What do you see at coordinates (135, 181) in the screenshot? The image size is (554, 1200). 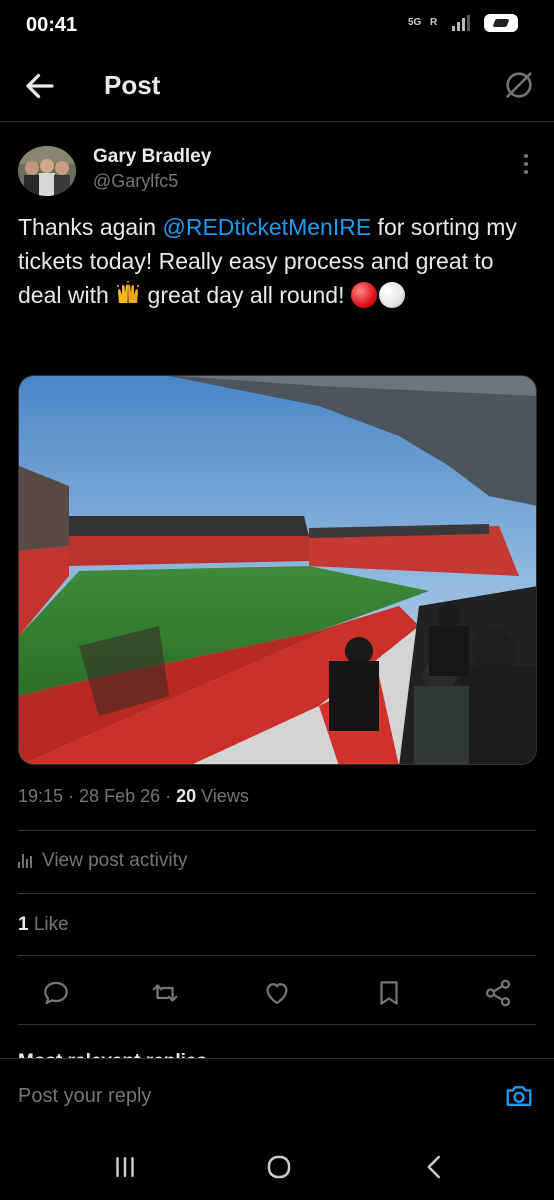 I see `author-handle: @Garylfc5` at bounding box center [135, 181].